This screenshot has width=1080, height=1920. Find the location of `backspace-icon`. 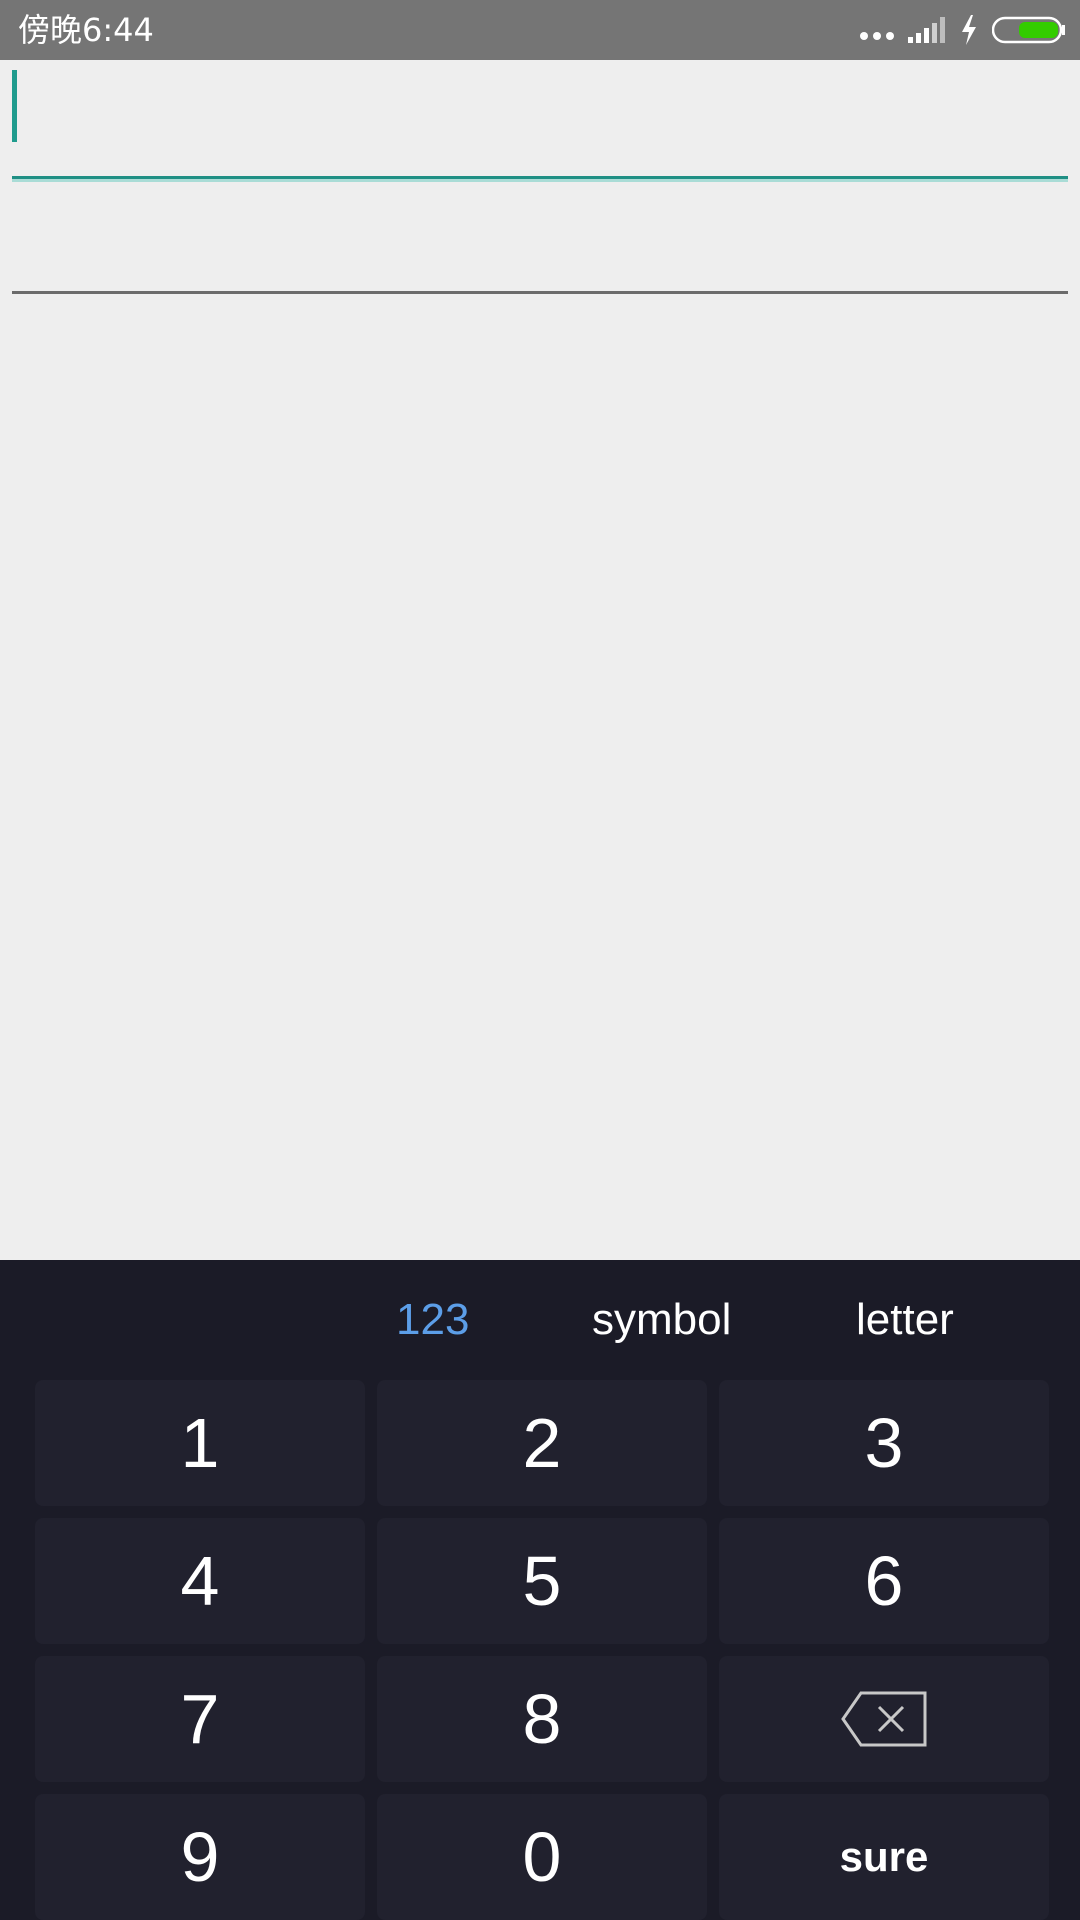

backspace-icon is located at coordinates (884, 1719).